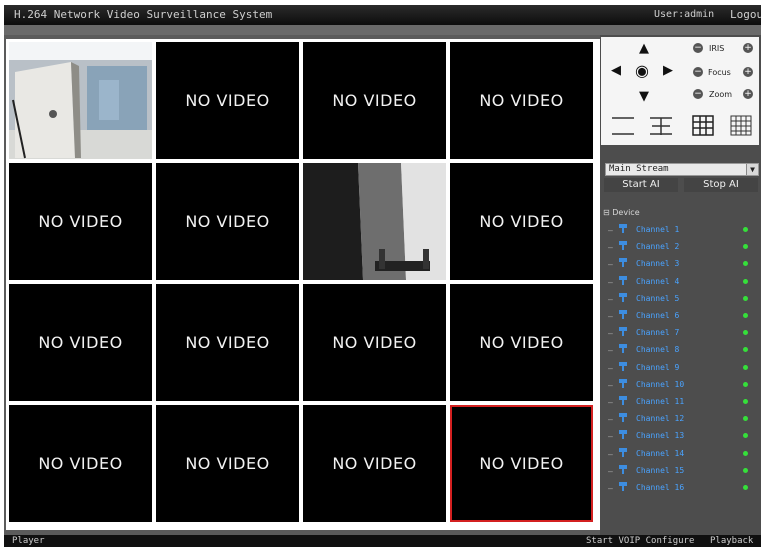  Describe the element at coordinates (640, 541) in the screenshot. I see `voip-configure-link: Start VOIP Configure` at that location.